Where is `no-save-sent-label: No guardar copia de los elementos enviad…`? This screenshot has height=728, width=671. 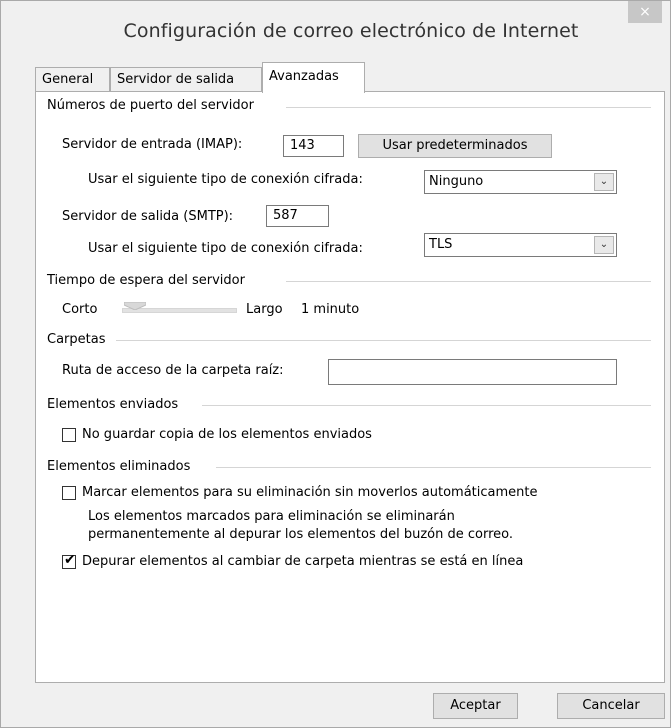 no-save-sent-label: No guardar copia de los elementos enviad… is located at coordinates (227, 434).